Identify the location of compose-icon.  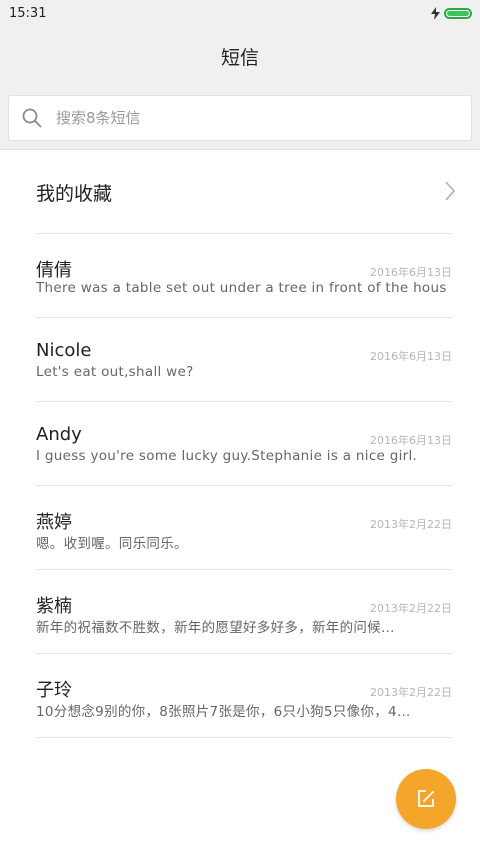
(426, 798).